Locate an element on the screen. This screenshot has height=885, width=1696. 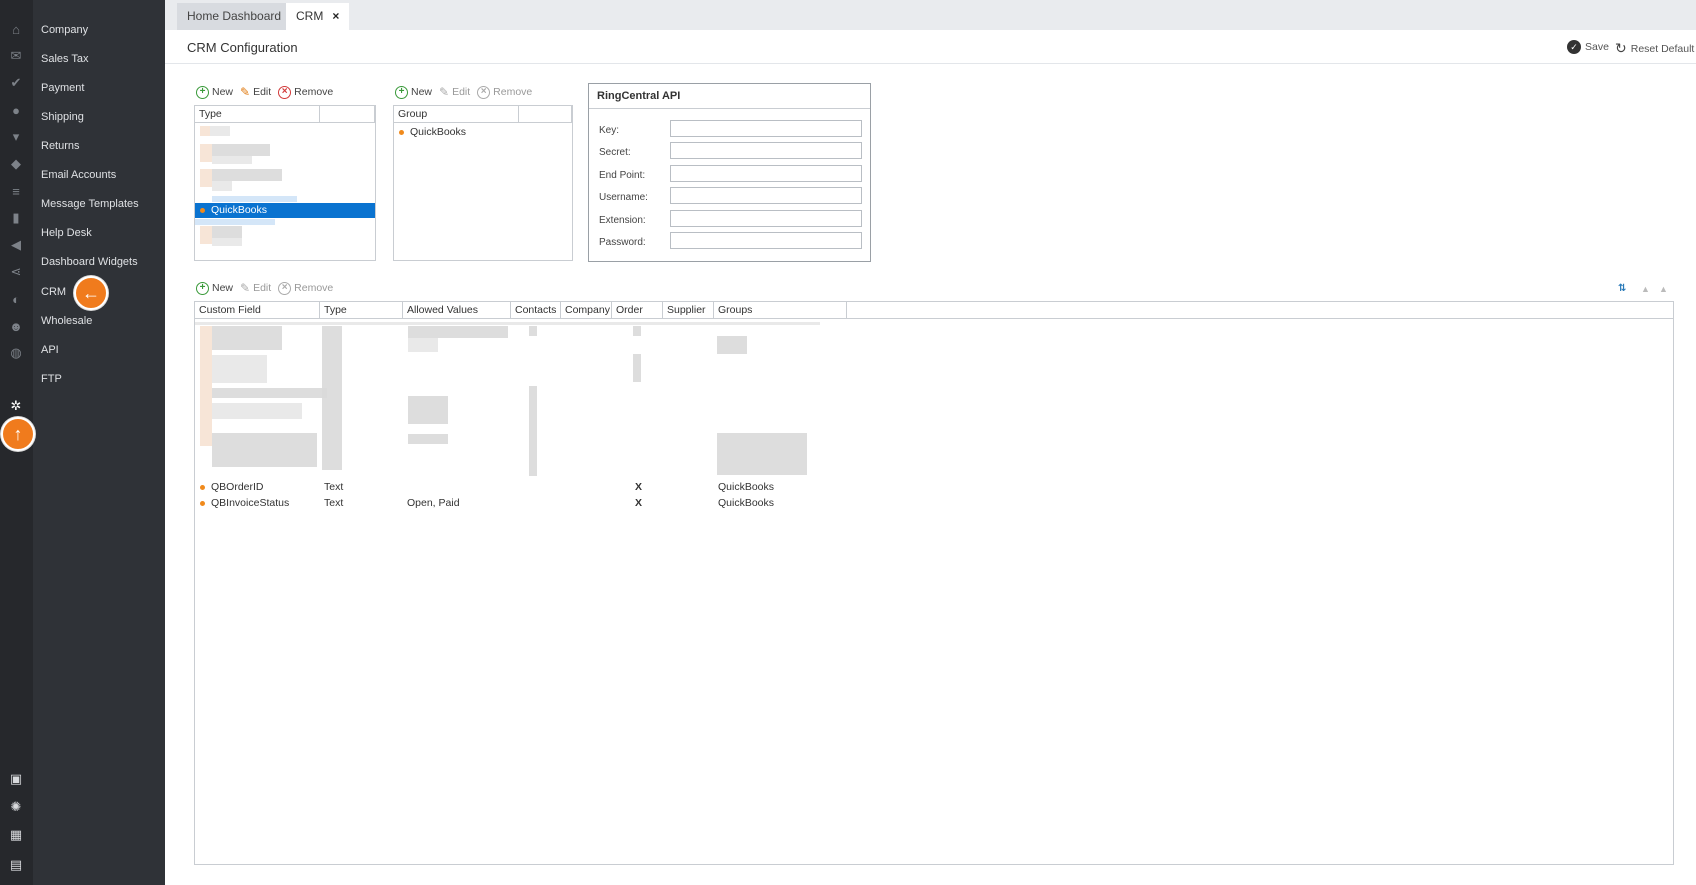
table-row: QBOrderID Text X QuickBooks is located at coordinates (934, 487).